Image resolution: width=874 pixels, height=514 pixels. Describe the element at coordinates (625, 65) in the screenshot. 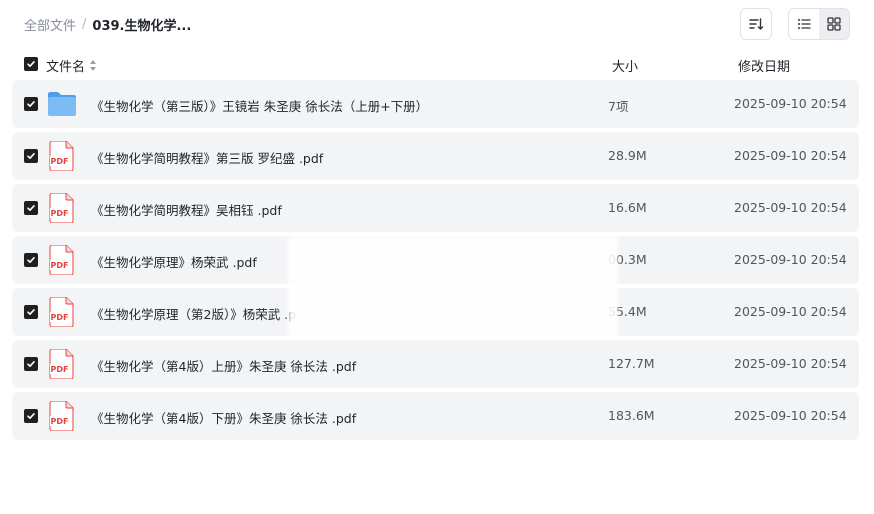

I see `column-size-header: 大小` at that location.